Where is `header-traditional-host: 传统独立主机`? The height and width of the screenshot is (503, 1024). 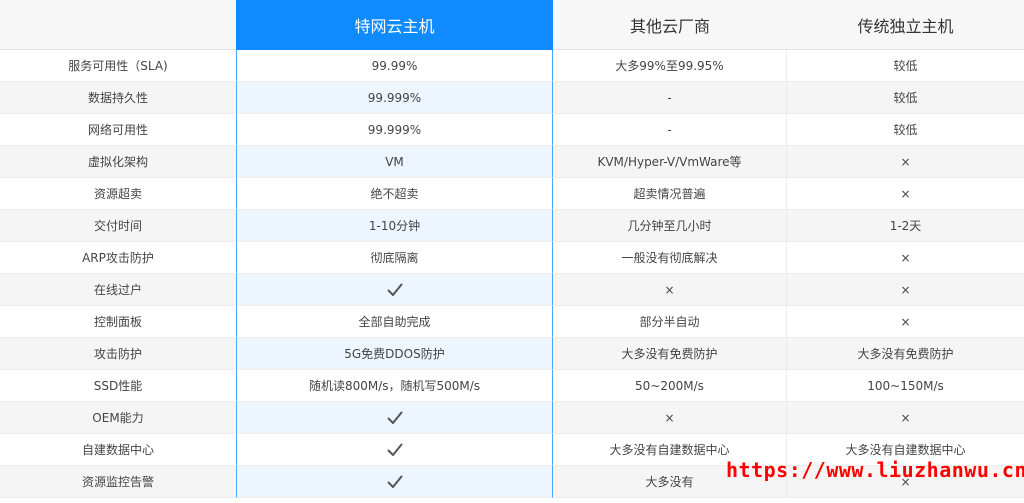
header-traditional-host: 传统独立主机 is located at coordinates (905, 25).